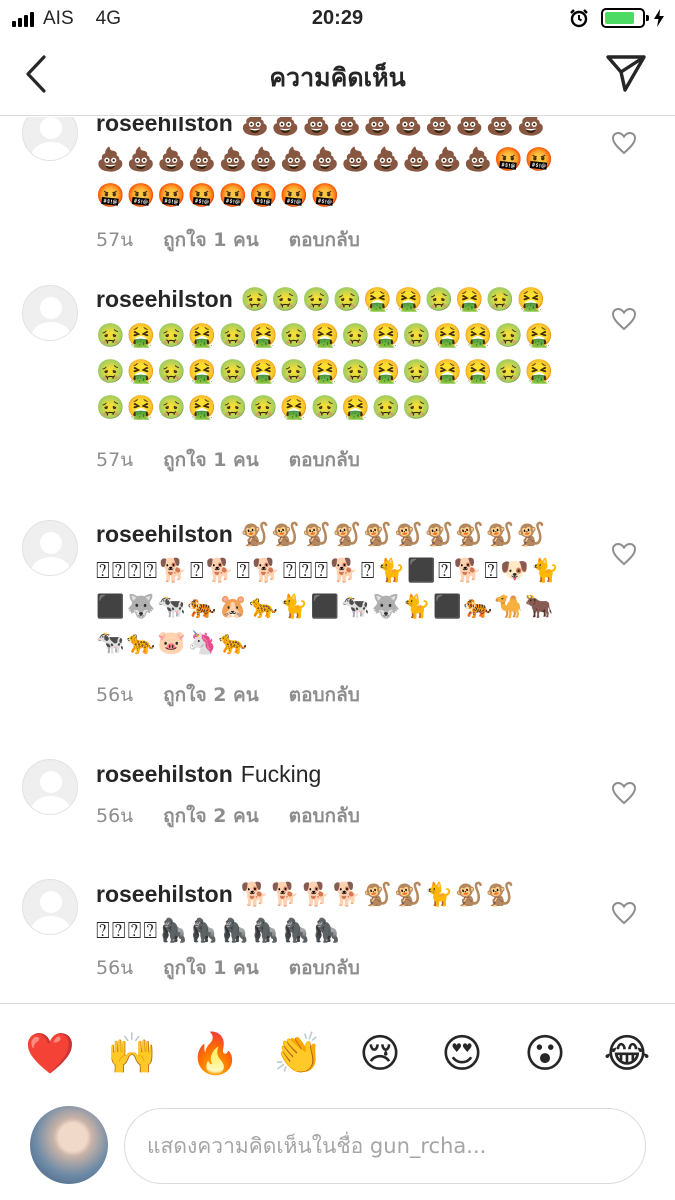 The image size is (675, 1200). Describe the element at coordinates (132, 1054) in the screenshot. I see `raising-hands-emoji-button: 🙌` at that location.